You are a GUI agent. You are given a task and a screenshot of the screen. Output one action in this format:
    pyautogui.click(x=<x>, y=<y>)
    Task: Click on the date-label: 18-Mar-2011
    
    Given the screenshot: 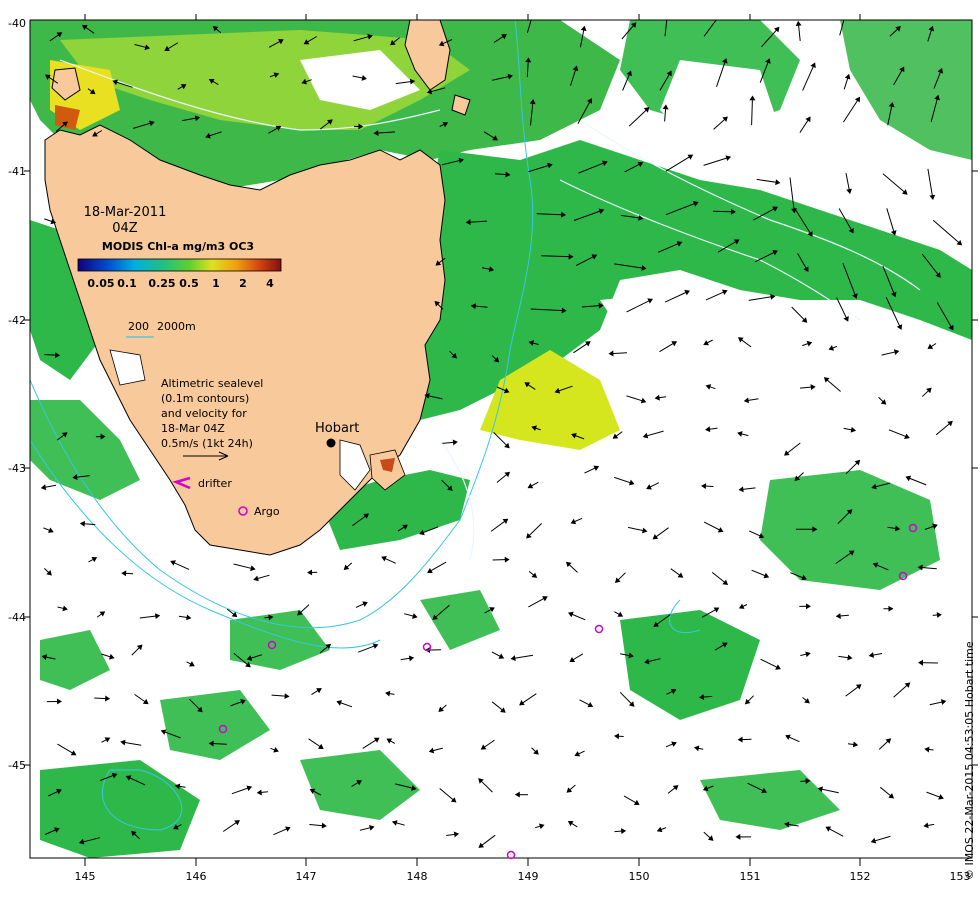 What is the action you would take?
    pyautogui.click(x=125, y=212)
    